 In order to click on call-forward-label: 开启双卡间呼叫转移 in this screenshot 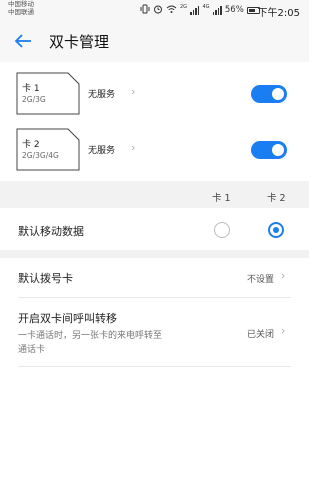, I will do `click(67, 318)`.